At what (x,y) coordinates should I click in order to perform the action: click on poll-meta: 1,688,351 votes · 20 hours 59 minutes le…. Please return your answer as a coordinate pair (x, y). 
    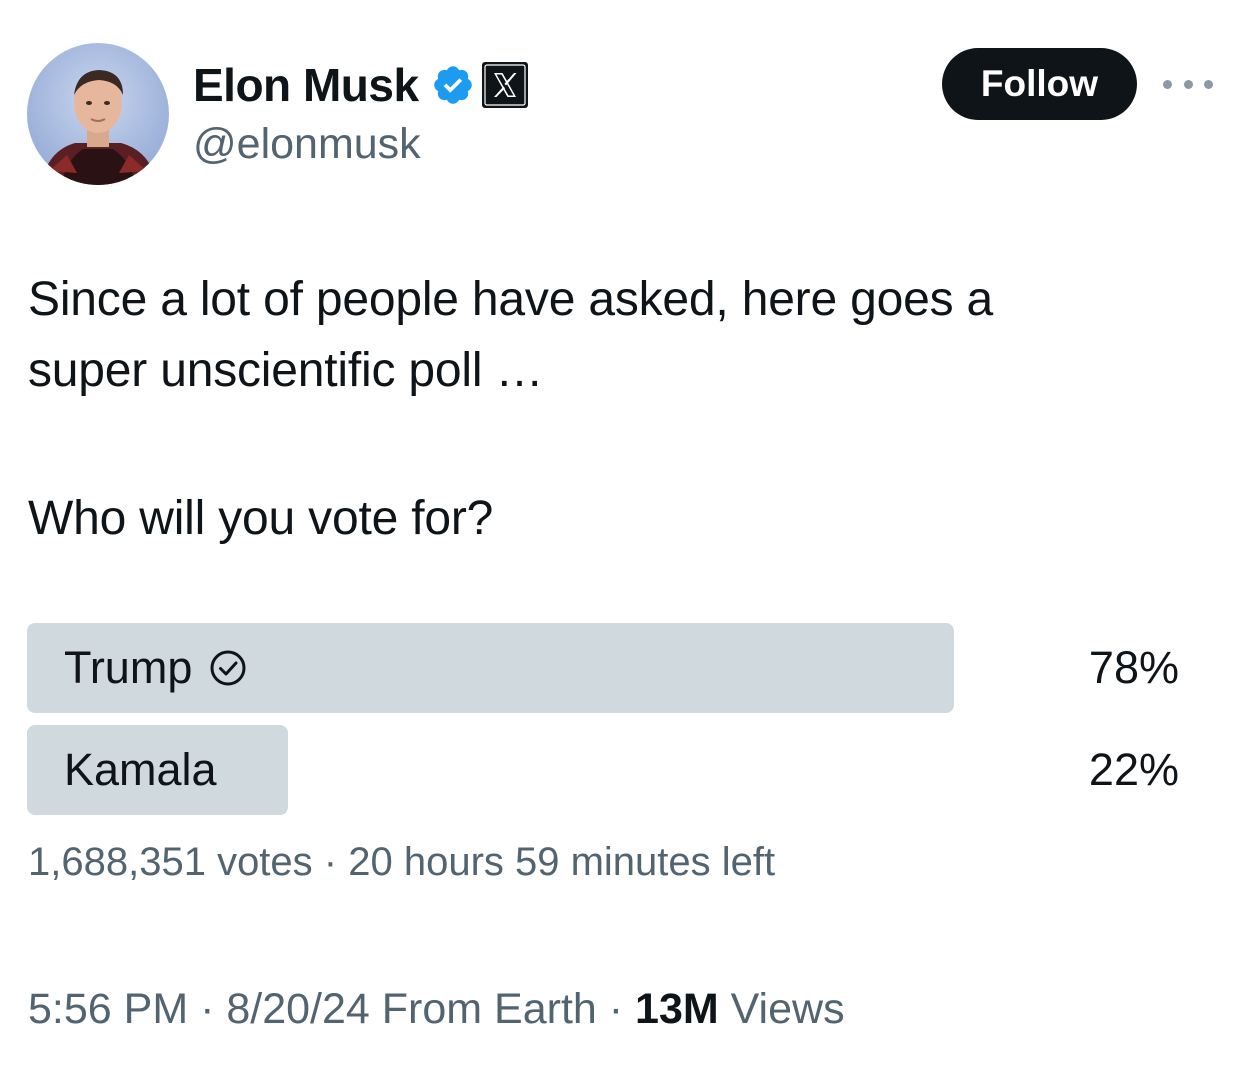
    Looking at the image, I should click on (401, 862).